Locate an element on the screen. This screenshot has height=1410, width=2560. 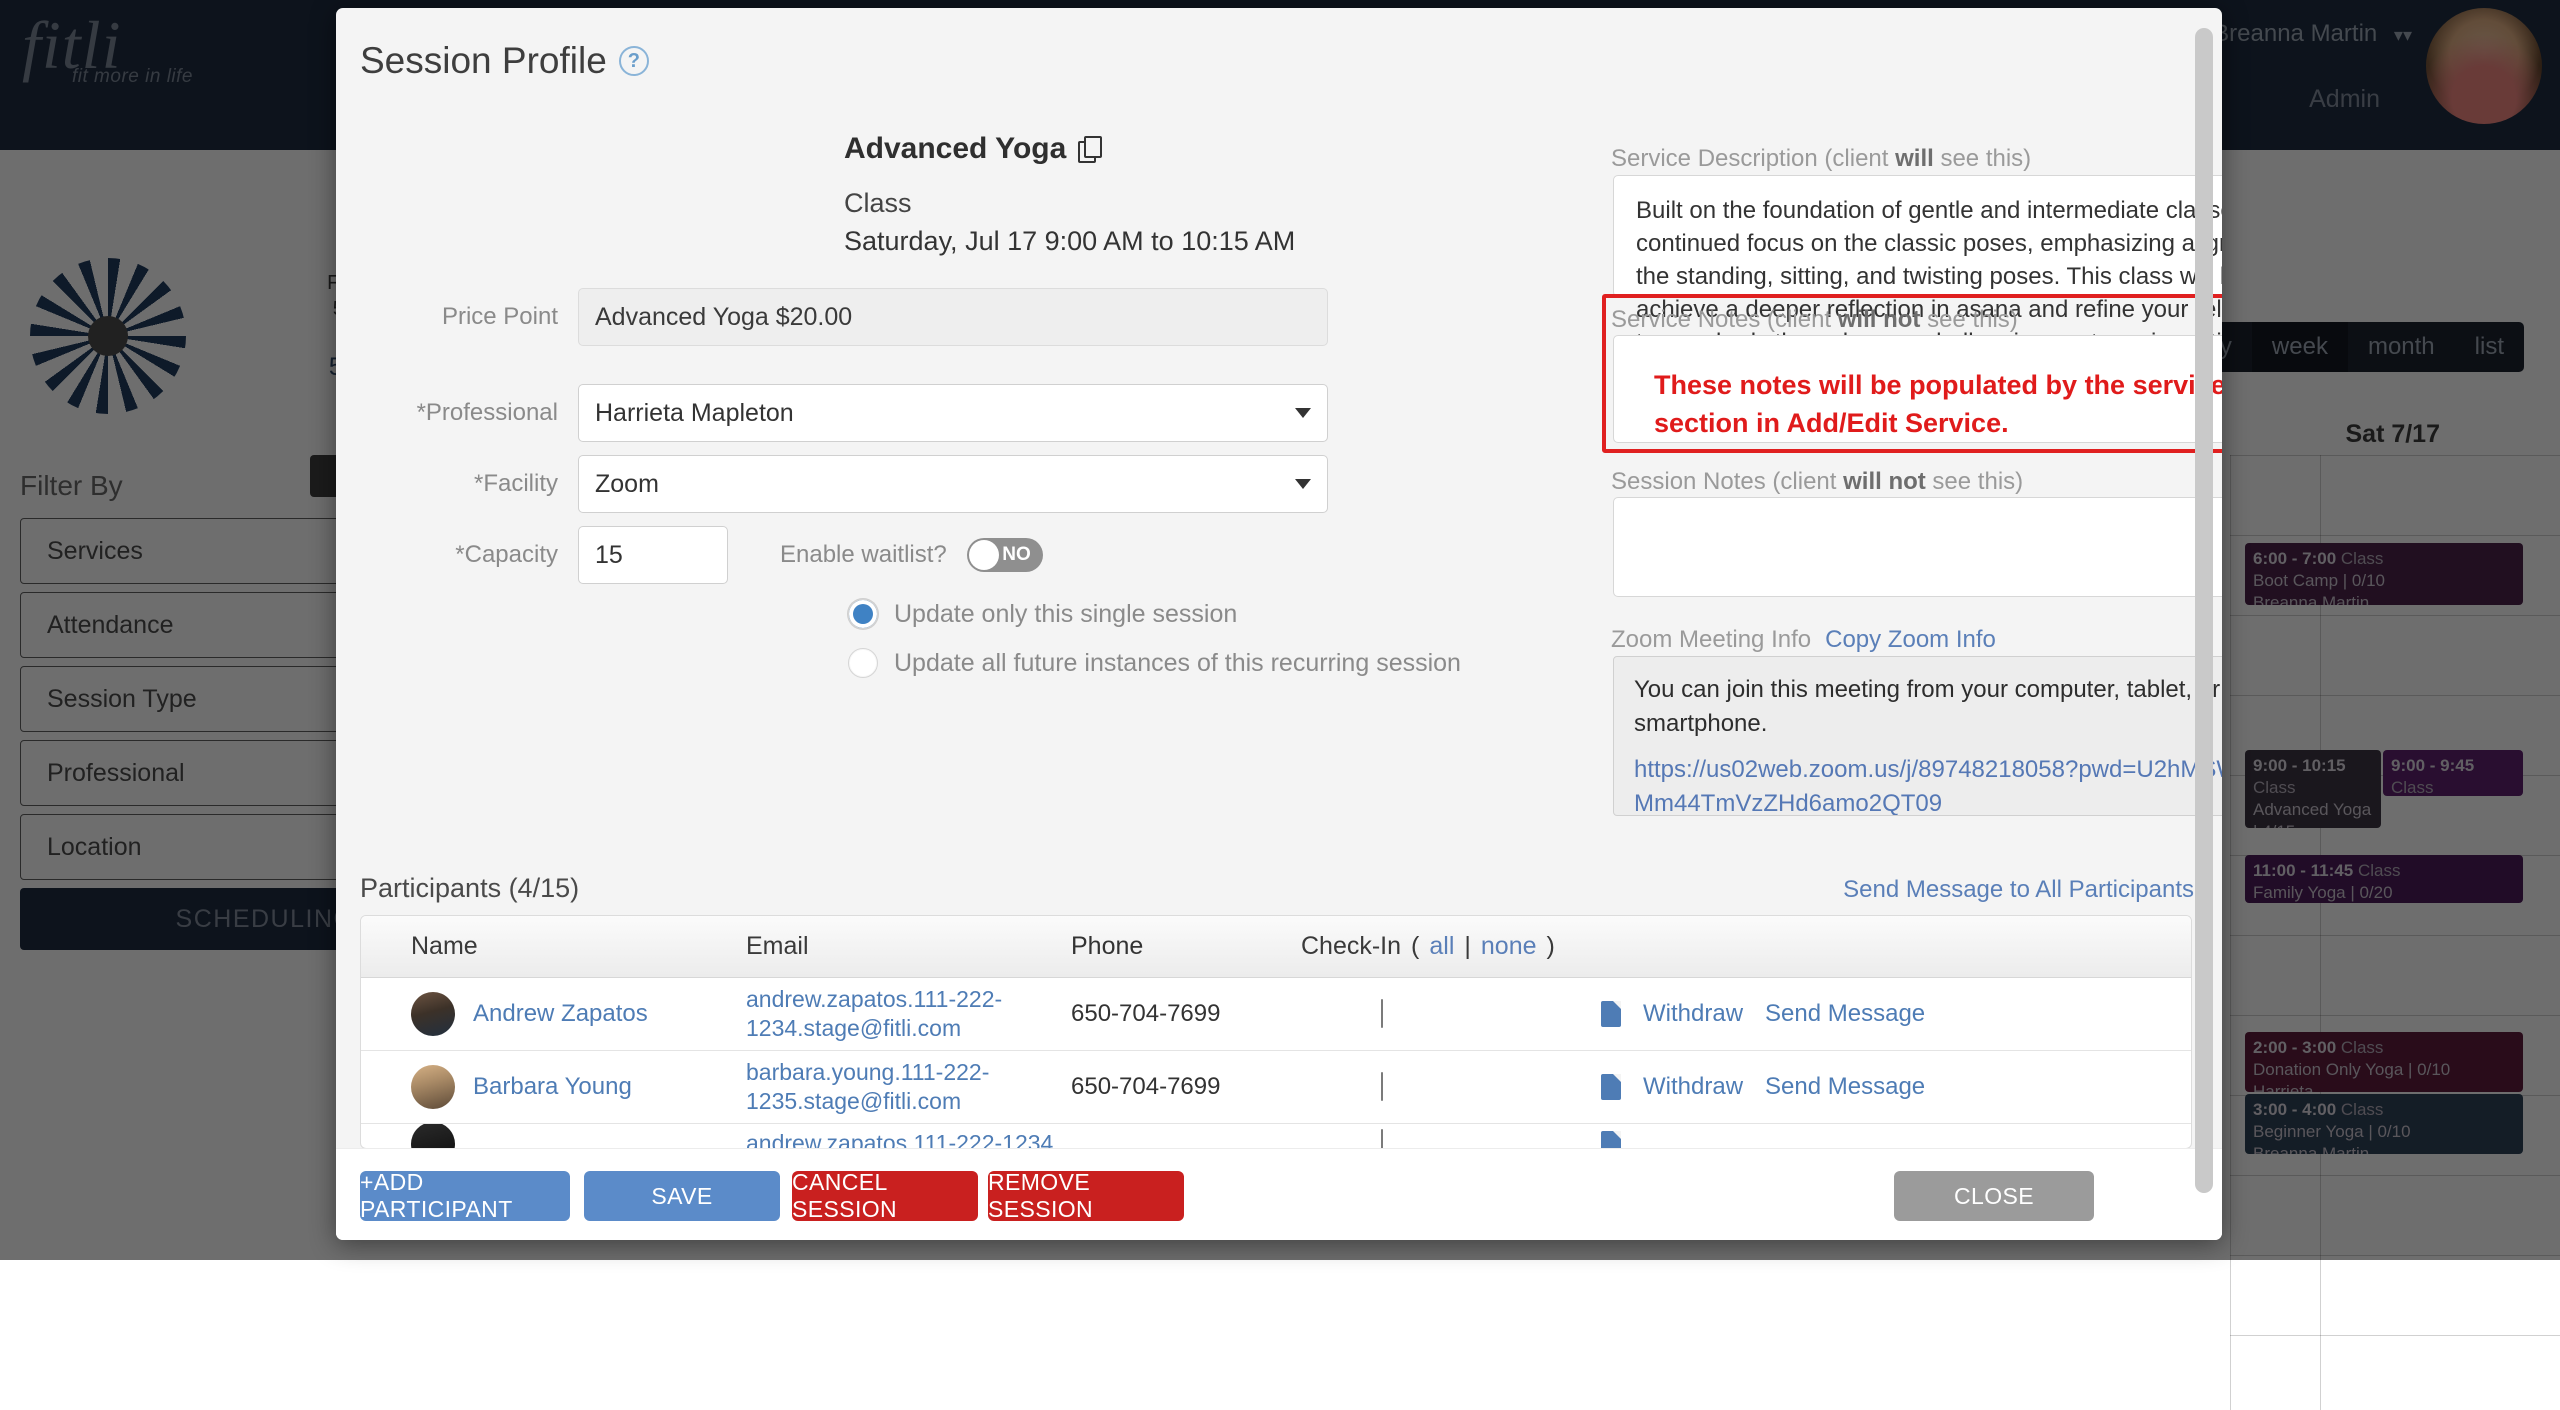
column-header-email: Email is located at coordinates (777, 946).